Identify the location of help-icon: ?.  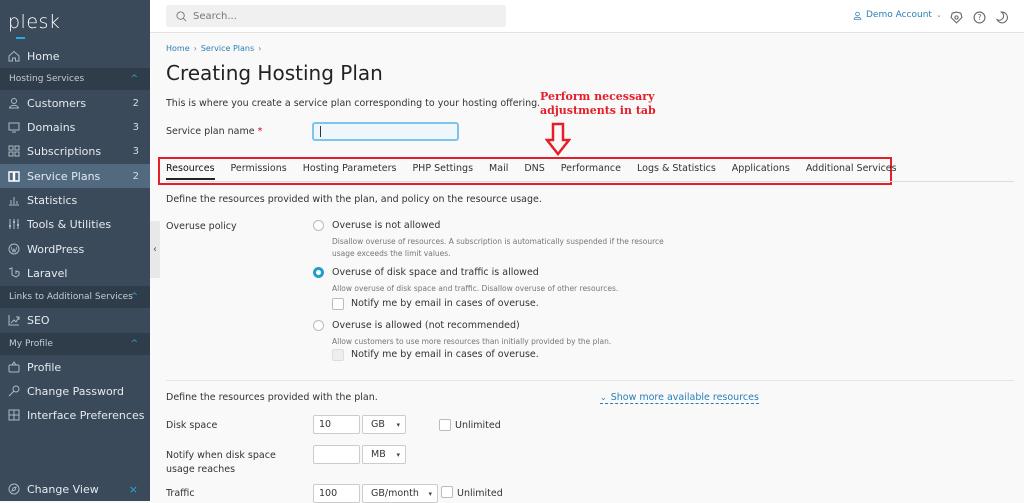
(979, 16).